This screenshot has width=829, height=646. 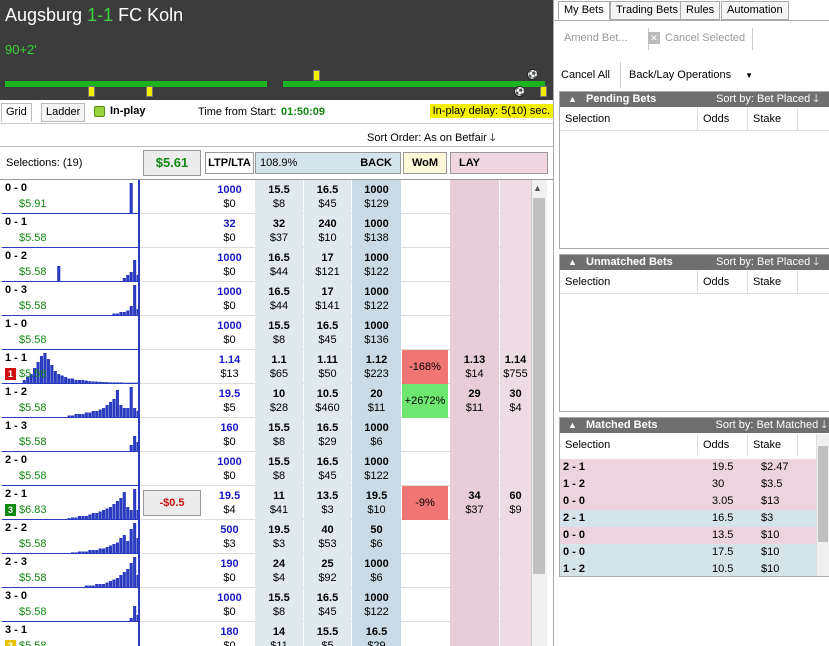 What do you see at coordinates (71, 537) in the screenshot?
I see `selection-cell: 2 - 2 $5.58` at bounding box center [71, 537].